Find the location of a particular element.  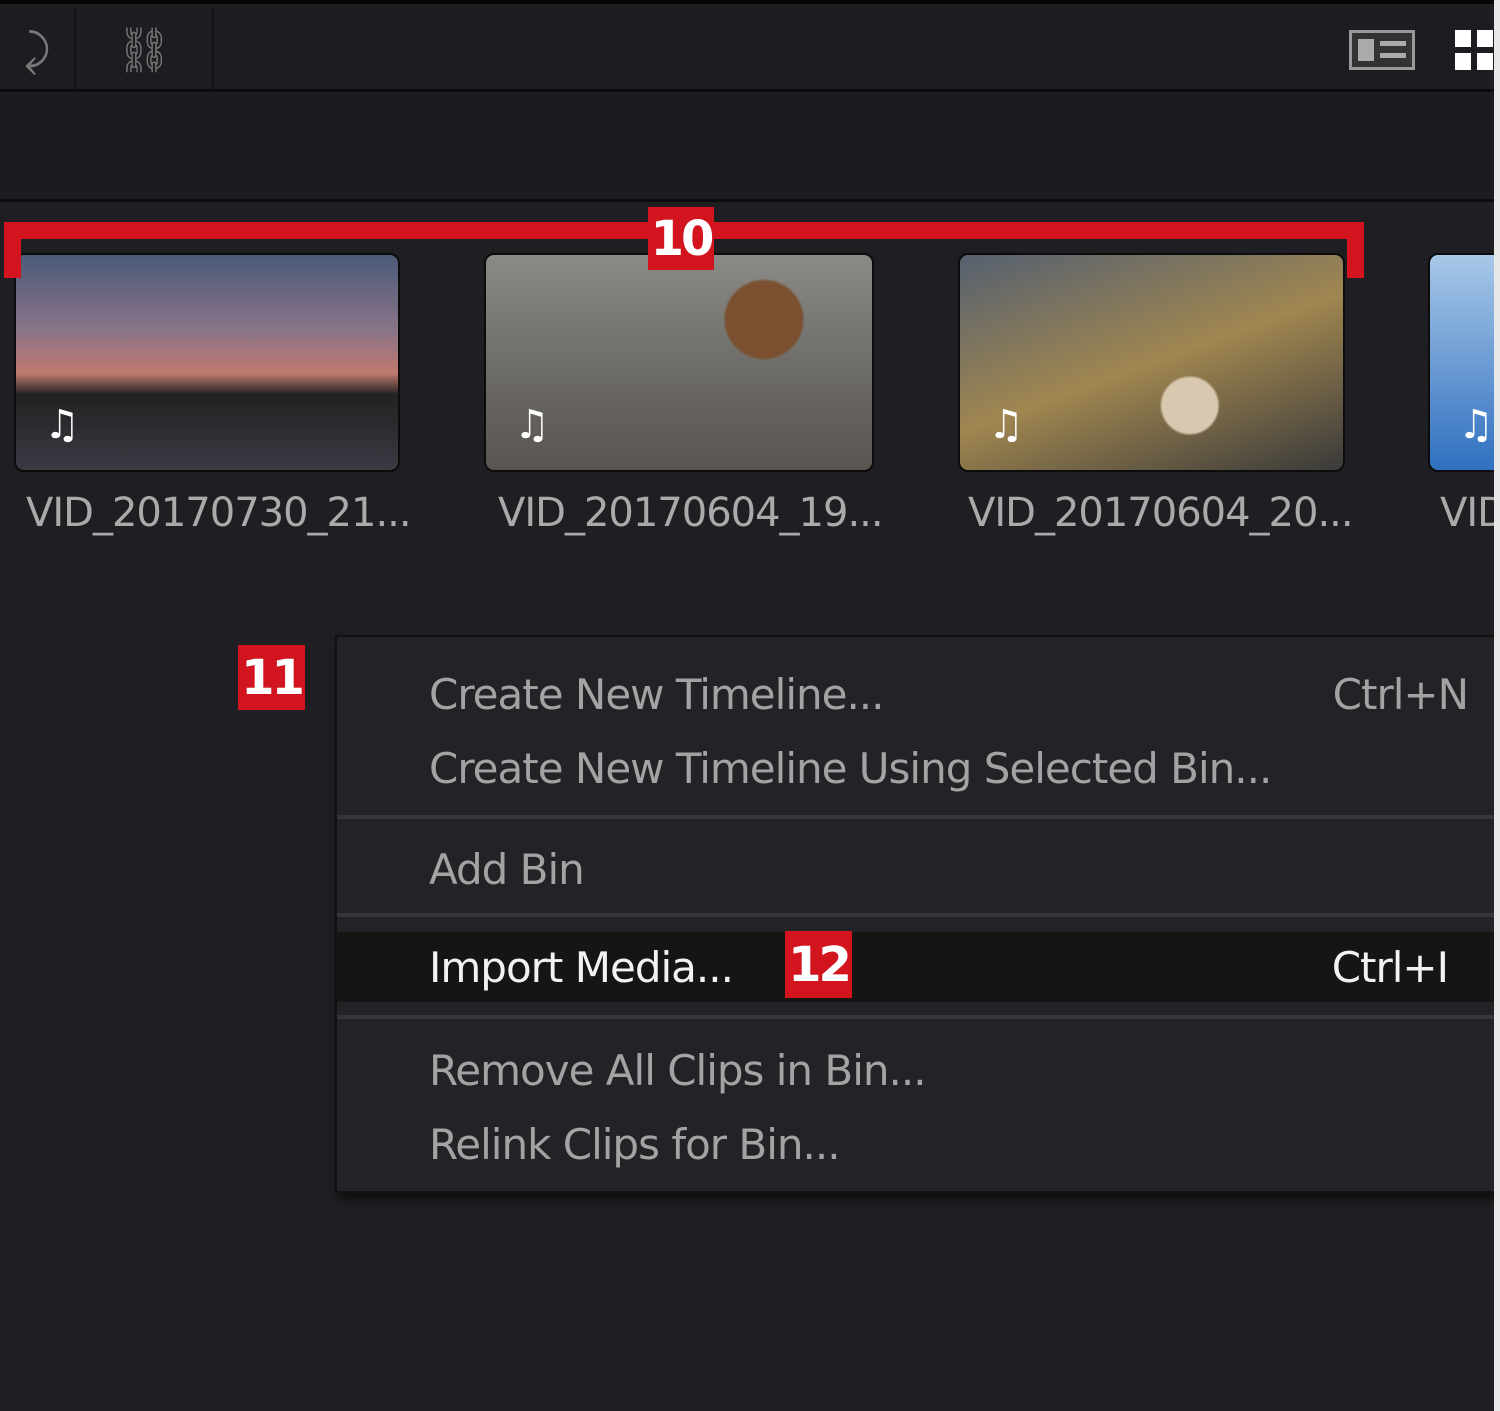

annotation-badge-10: 10 is located at coordinates (681, 238).